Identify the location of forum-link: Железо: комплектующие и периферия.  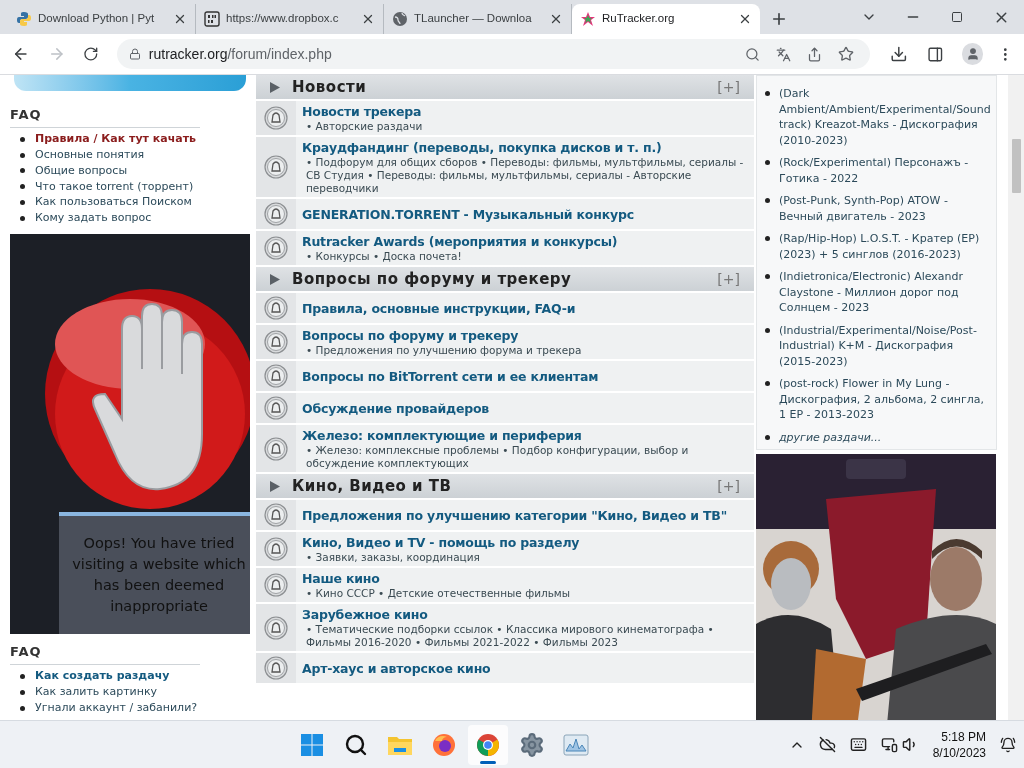
(442, 435).